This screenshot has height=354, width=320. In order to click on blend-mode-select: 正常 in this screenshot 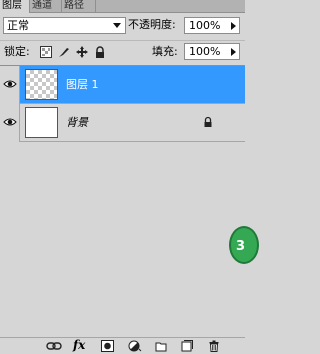, I will do `click(64, 25)`.